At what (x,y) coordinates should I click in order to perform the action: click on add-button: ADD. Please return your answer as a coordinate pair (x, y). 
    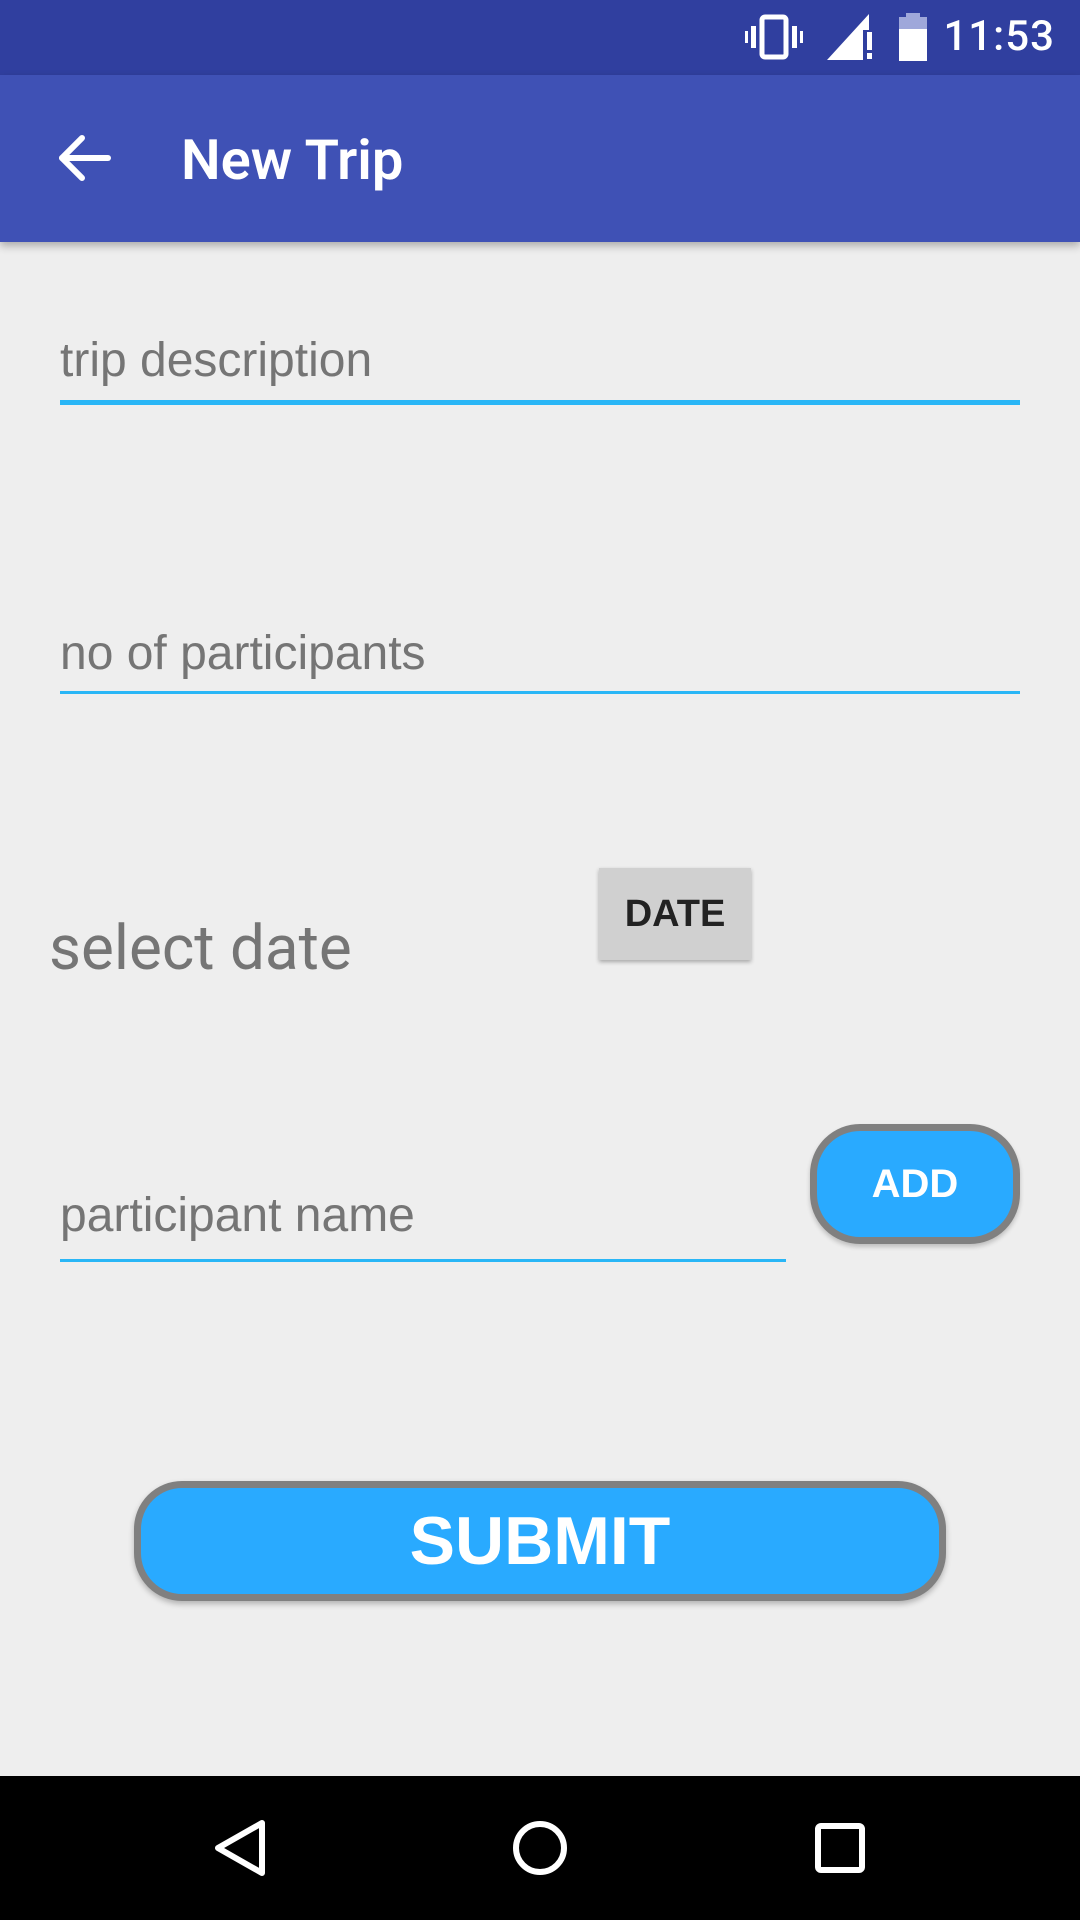
    Looking at the image, I should click on (915, 1184).